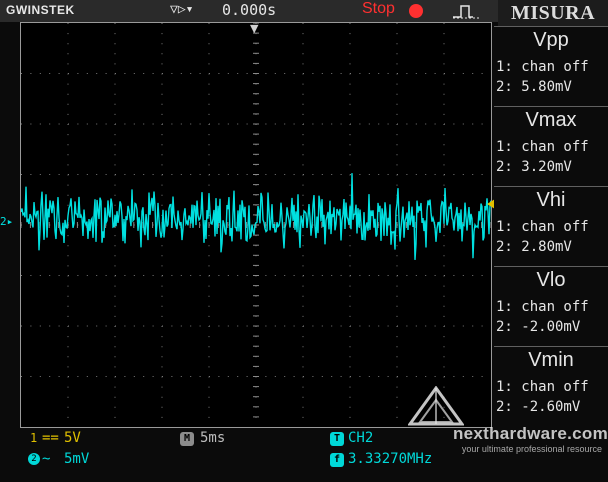  Describe the element at coordinates (7, 221) in the screenshot. I see `ch2-ground-marker: 2▸` at that location.